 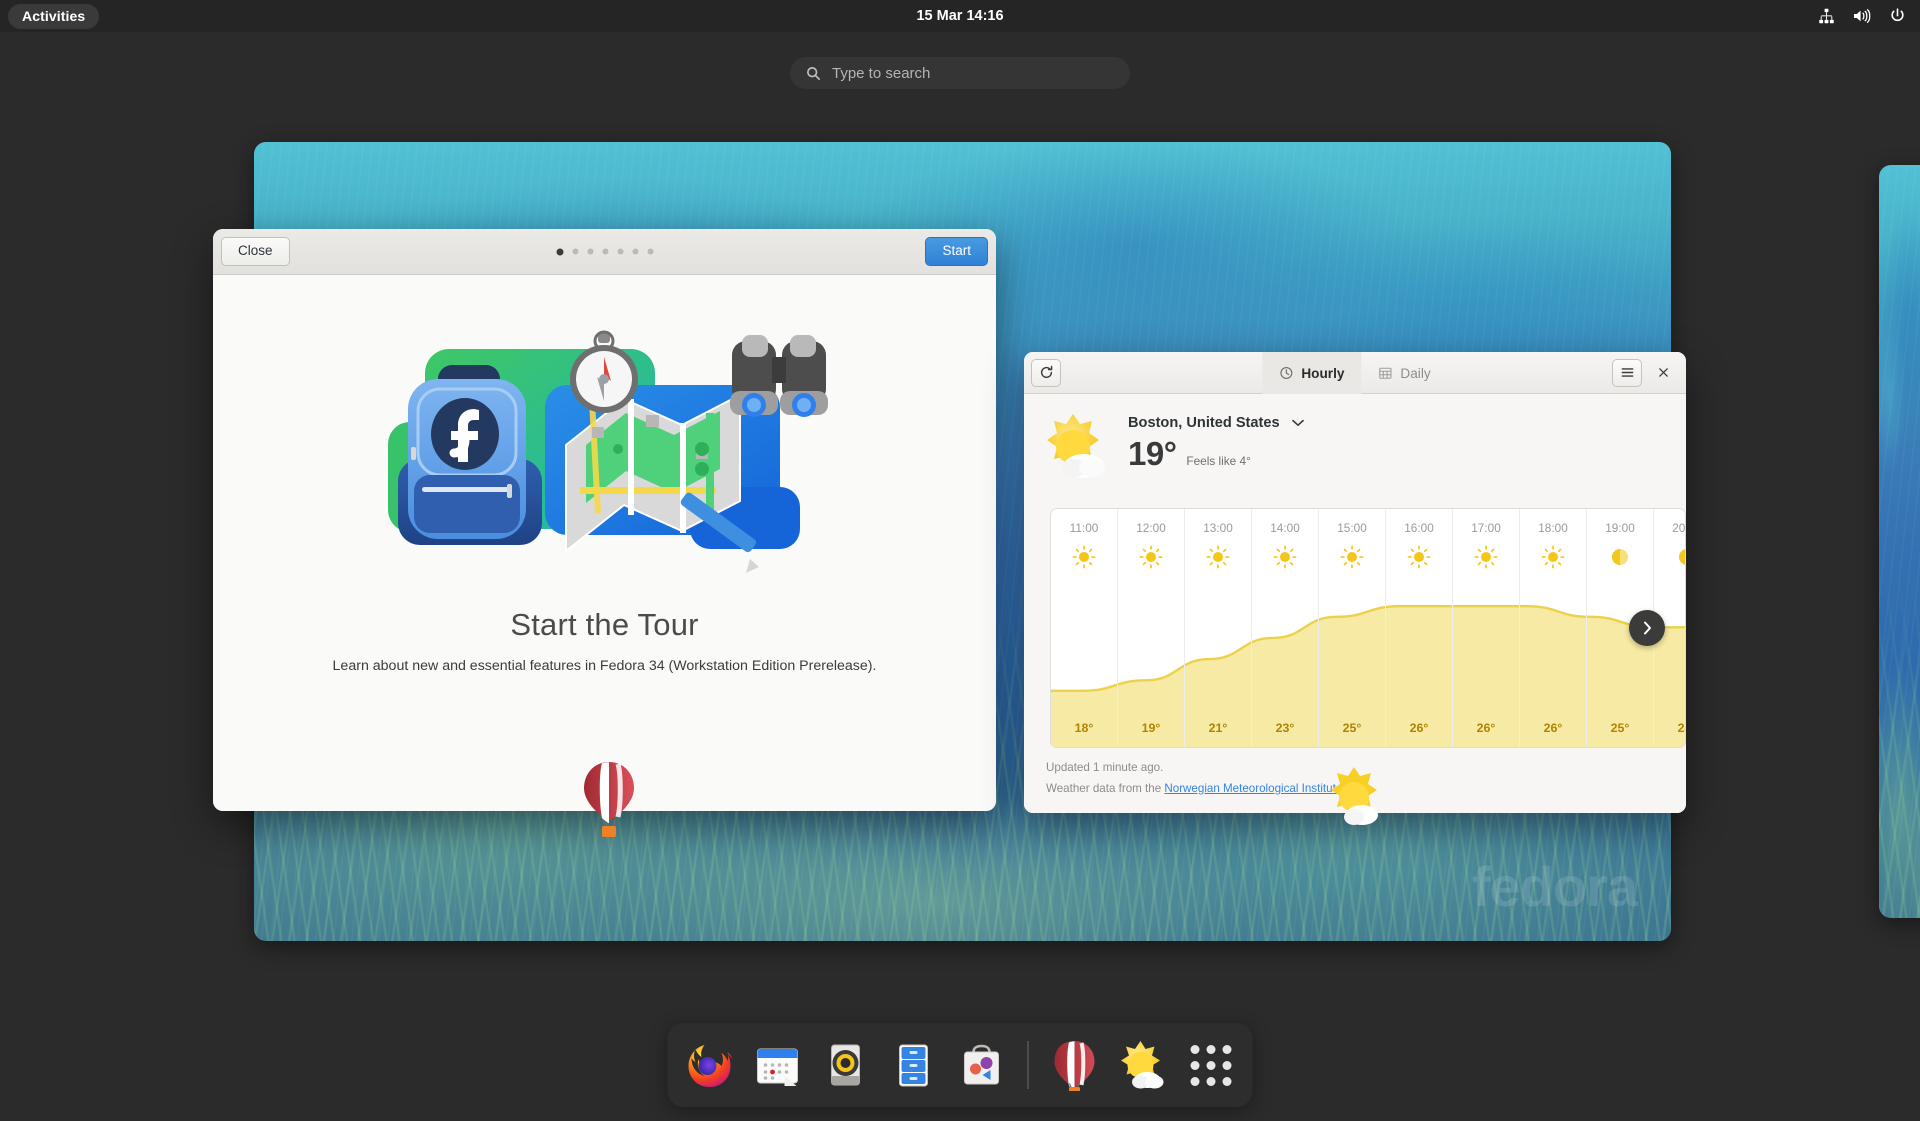 I want to click on search-icon, so click(x=813, y=73).